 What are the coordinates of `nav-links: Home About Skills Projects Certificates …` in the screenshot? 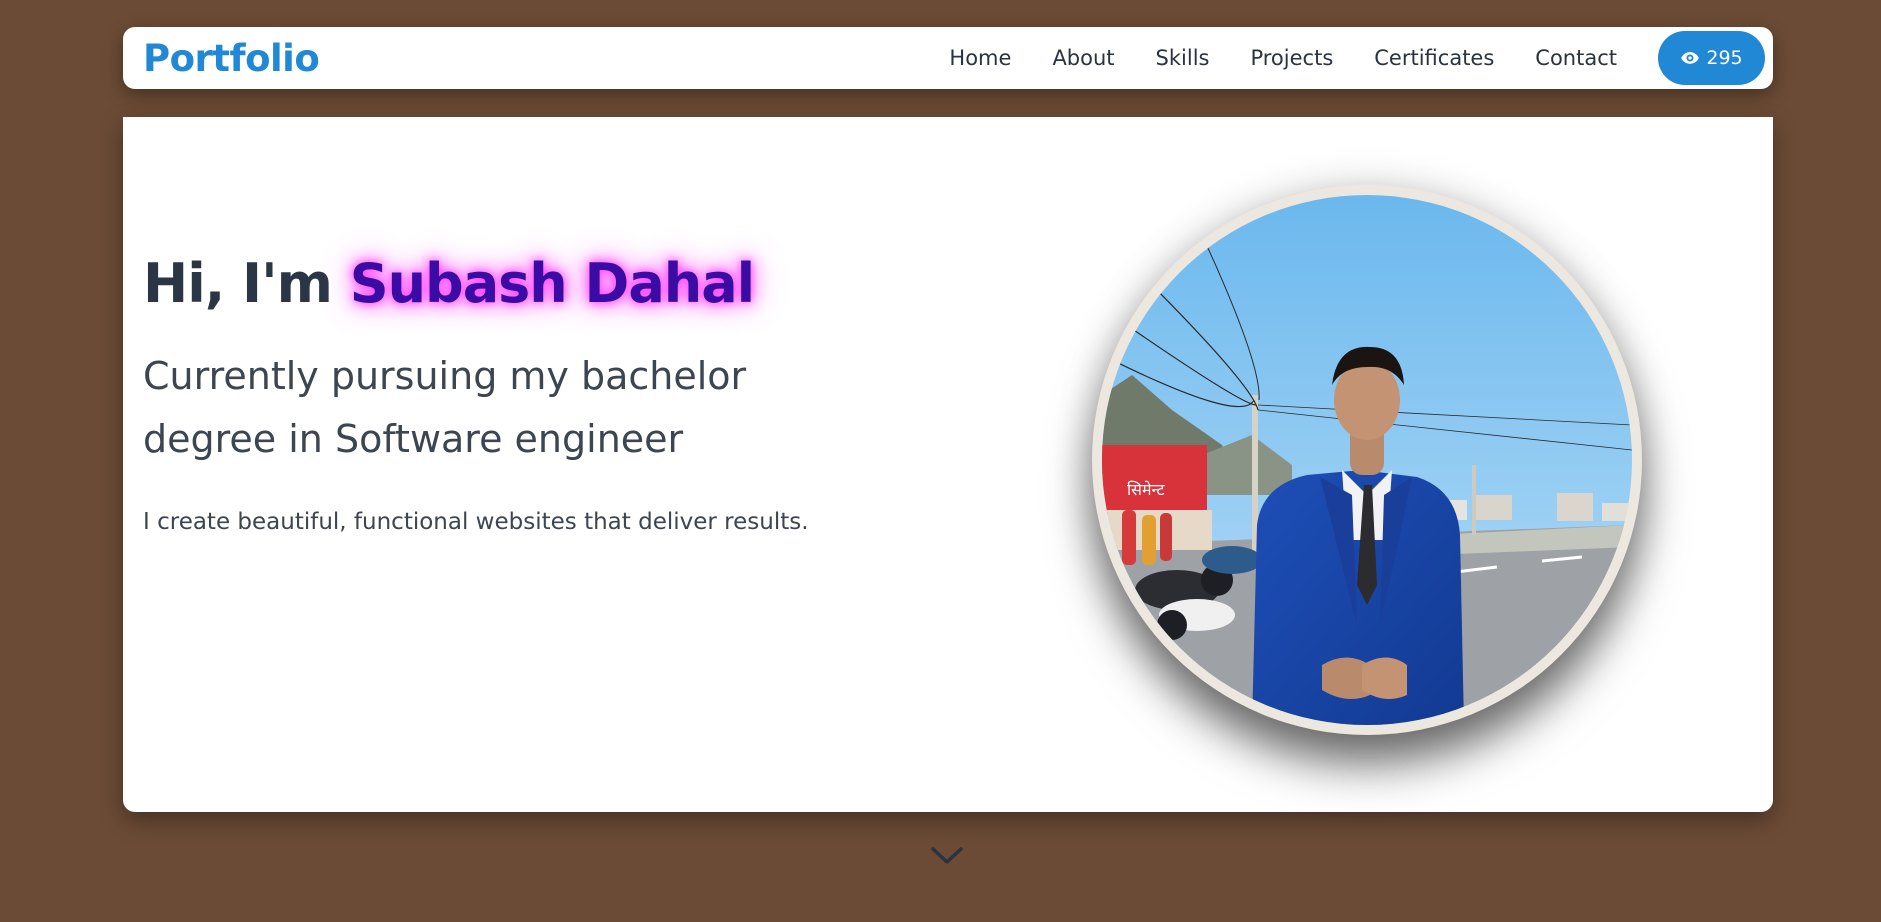 It's located at (1357, 58).